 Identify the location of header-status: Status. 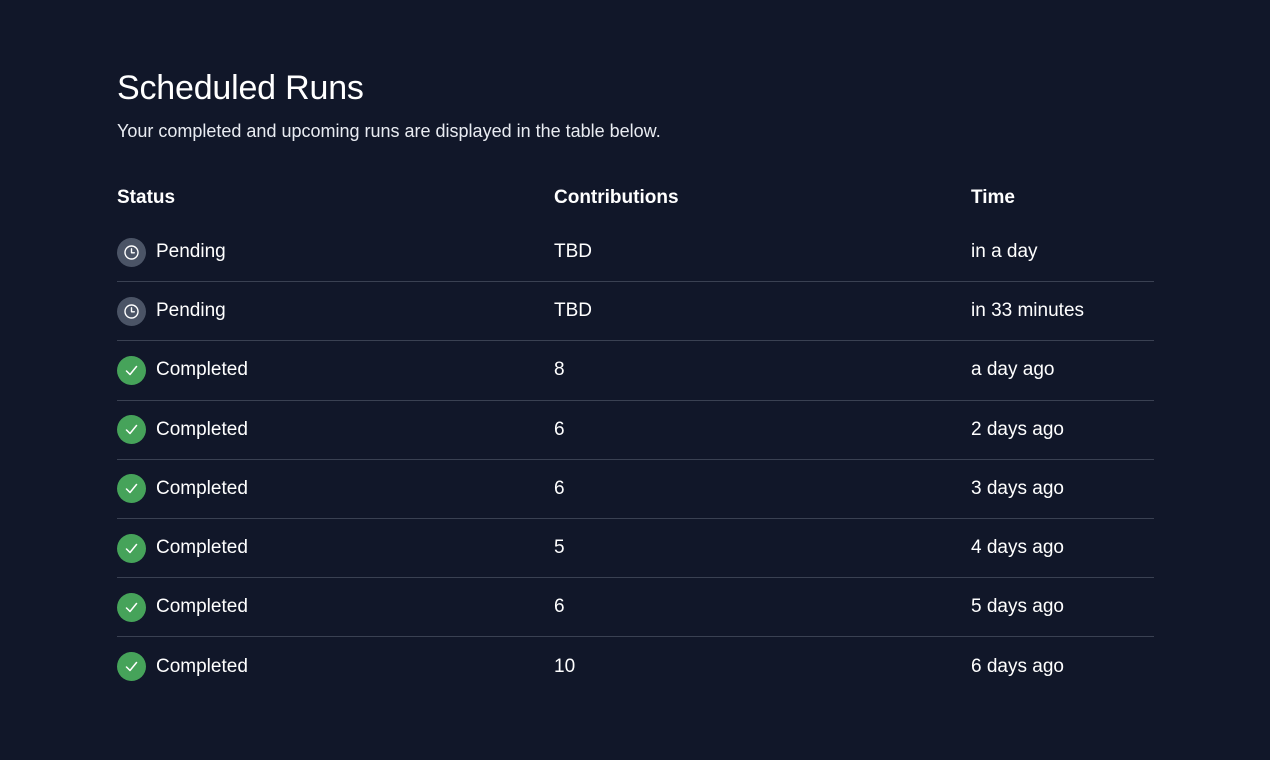
(146, 197).